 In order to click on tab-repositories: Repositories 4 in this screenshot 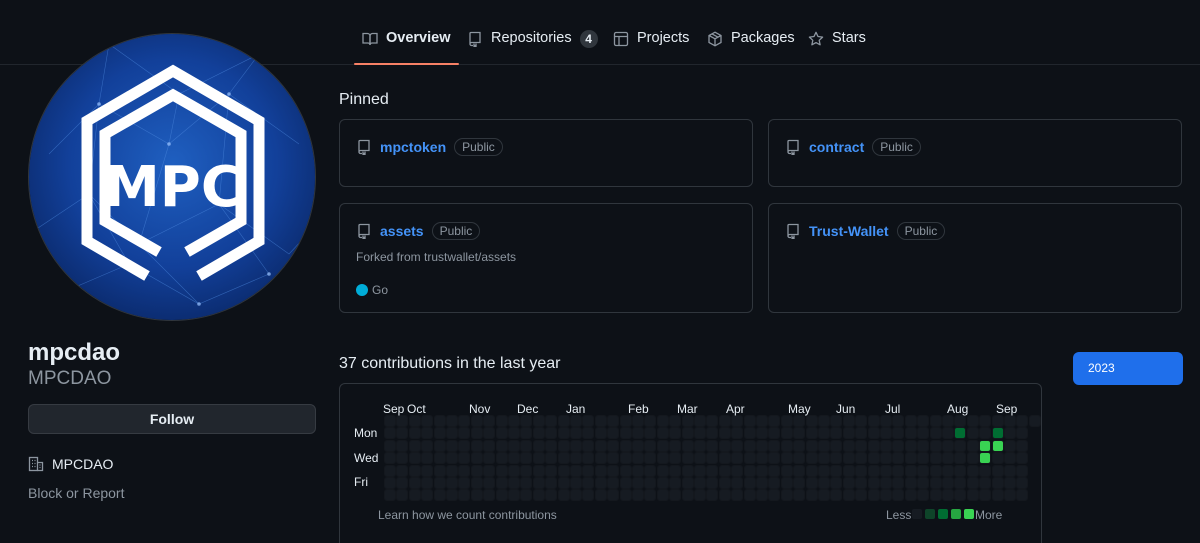, I will do `click(532, 40)`.